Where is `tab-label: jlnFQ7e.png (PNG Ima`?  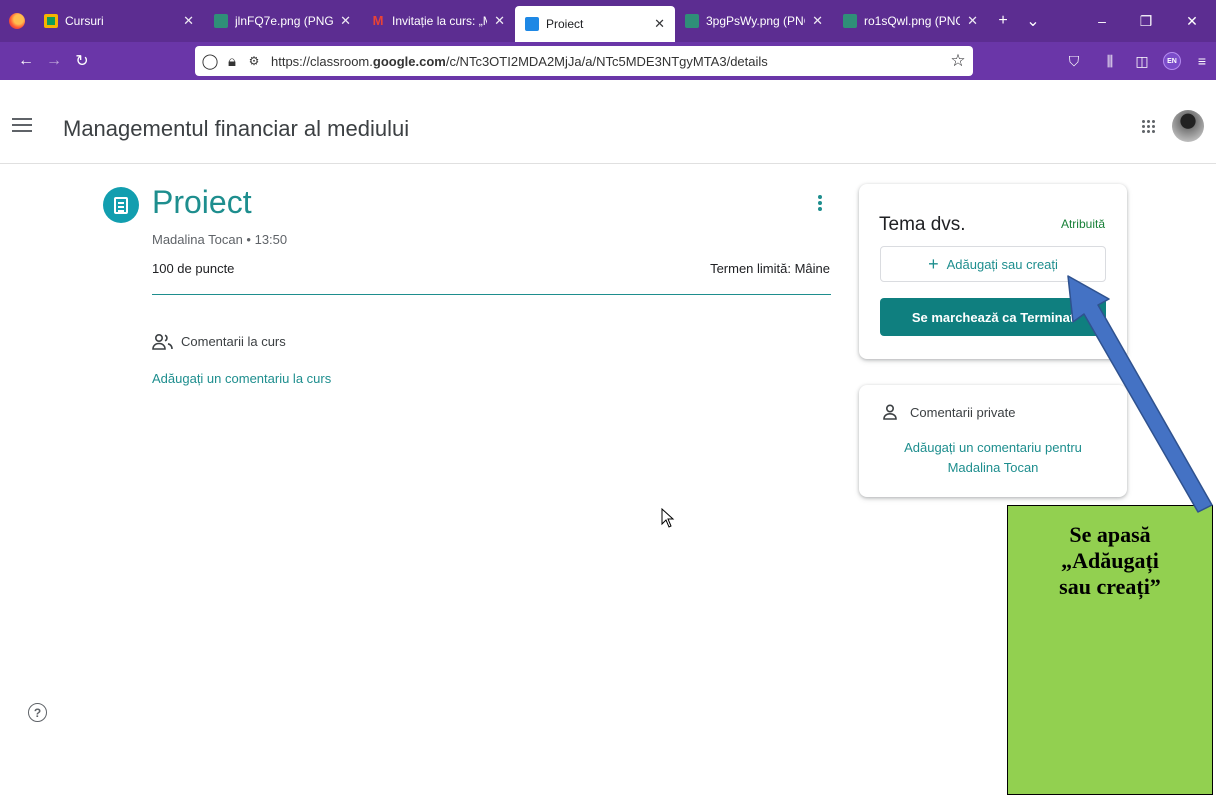
tab-label: jlnFQ7e.png (PNG Ima is located at coordinates (284, 21).